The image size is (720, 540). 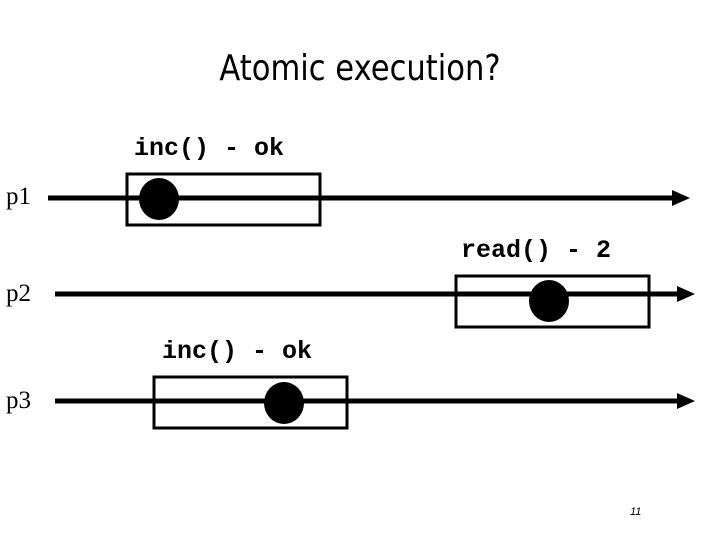 I want to click on operation-label-p3: inc() - ok, so click(x=237, y=351).